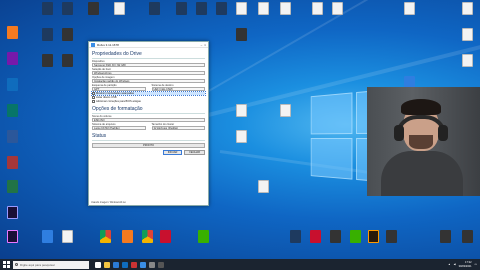 The image size is (480, 270). I want to click on store-icon, so click(125, 264).